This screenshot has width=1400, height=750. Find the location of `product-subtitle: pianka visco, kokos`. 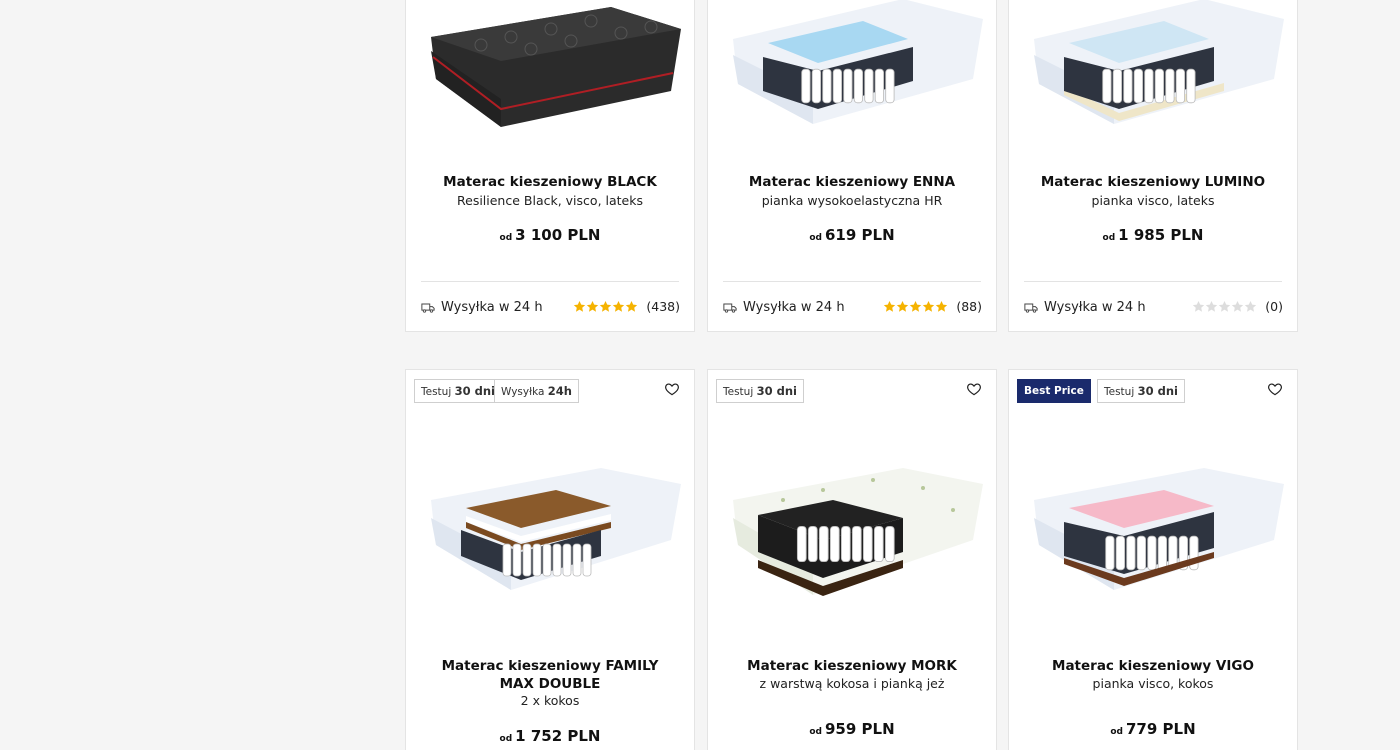

product-subtitle: pianka visco, kokos is located at coordinates (1153, 683).